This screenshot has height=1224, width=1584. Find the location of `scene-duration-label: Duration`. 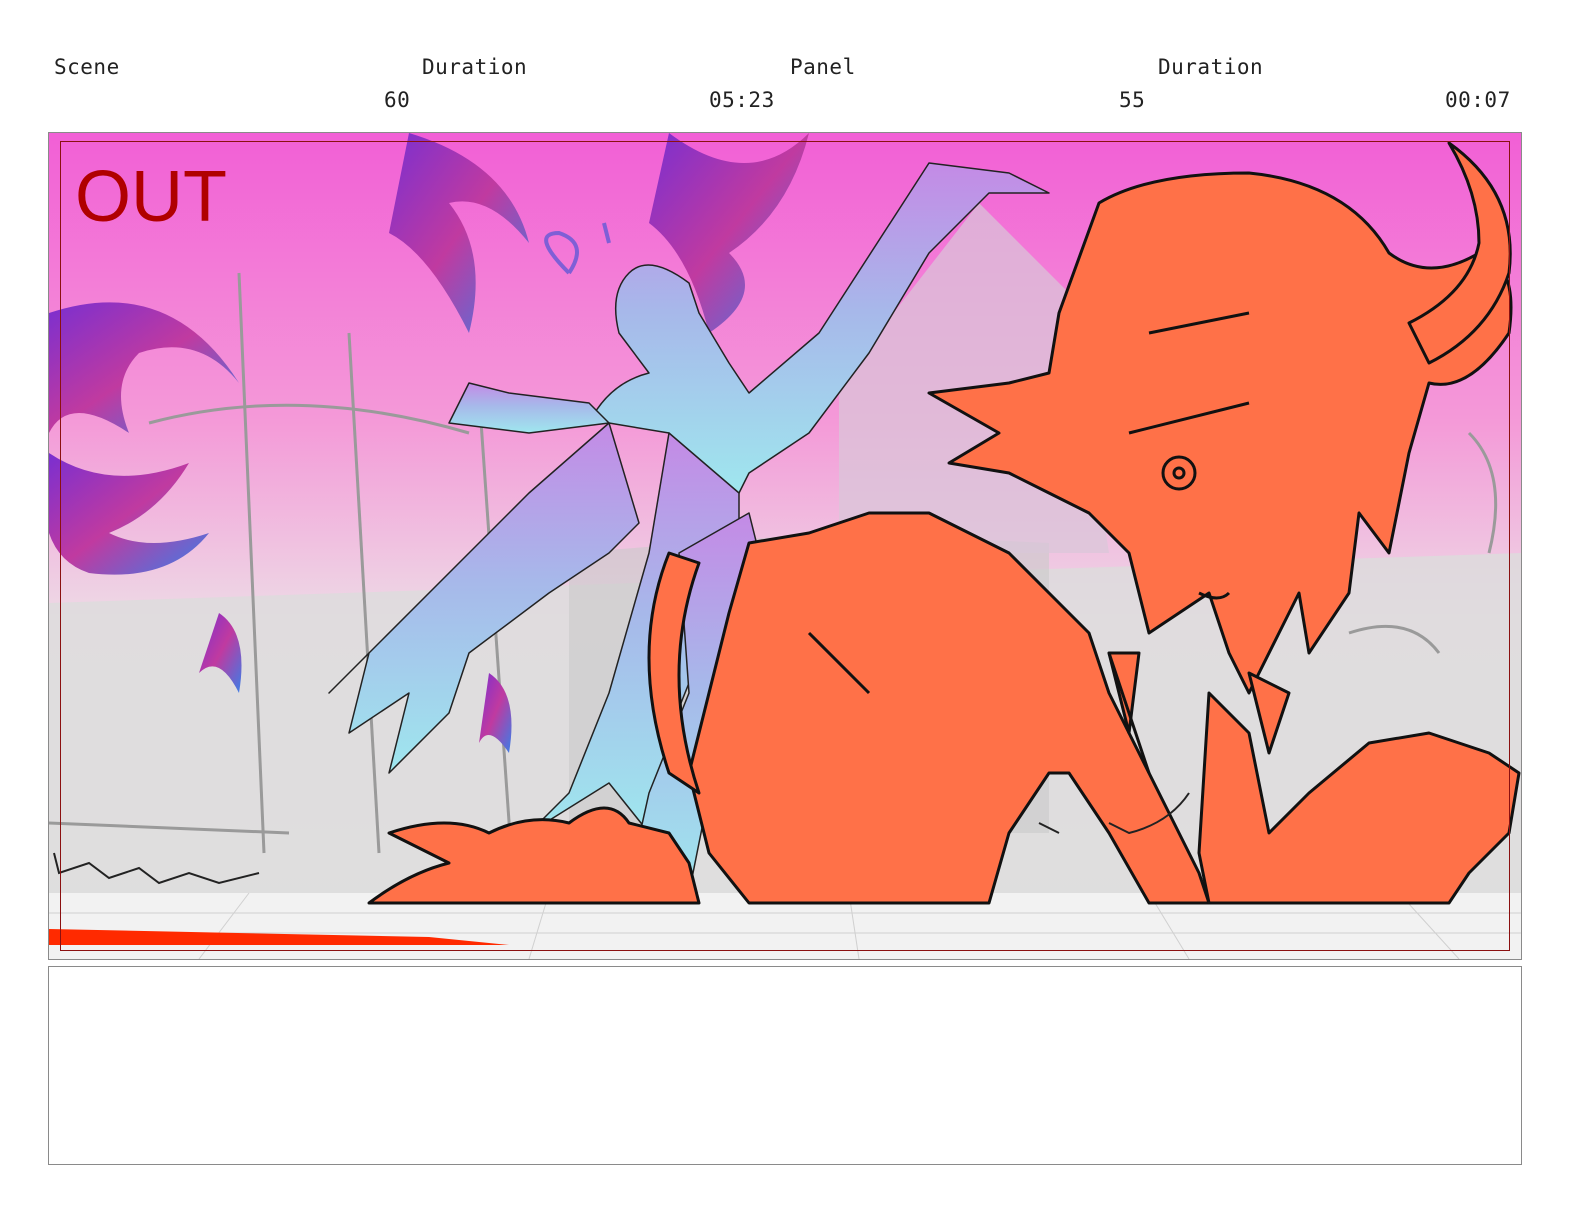

scene-duration-label: Duration is located at coordinates (475, 67).